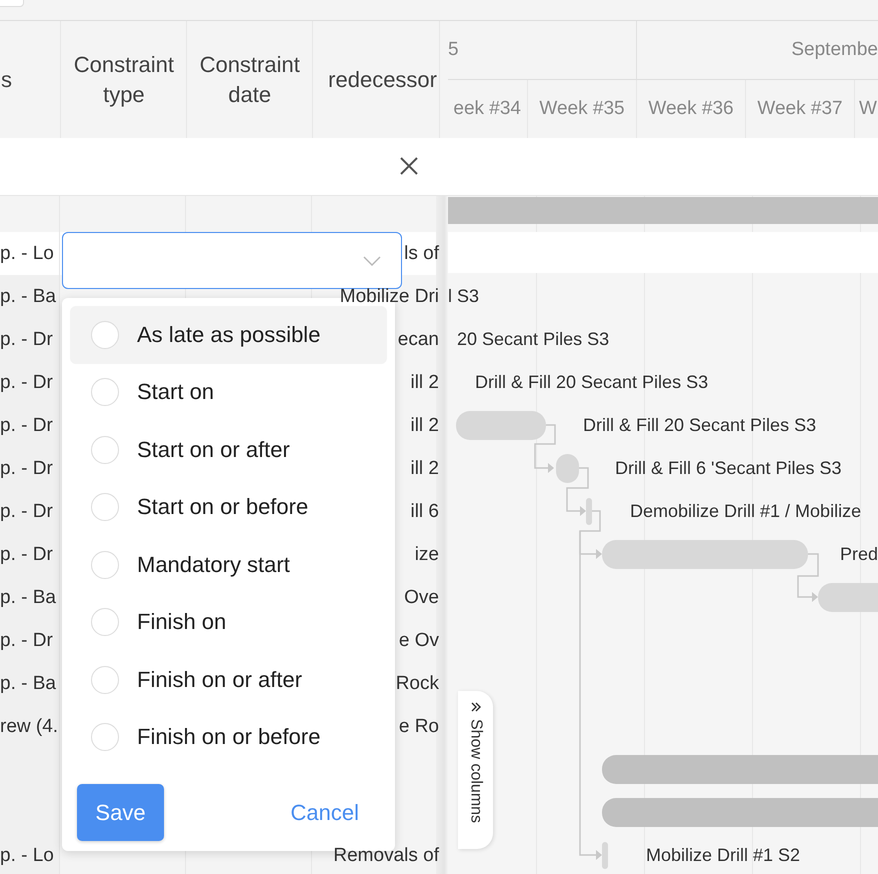  What do you see at coordinates (800, 109) in the screenshot?
I see `week-label: Week #37` at bounding box center [800, 109].